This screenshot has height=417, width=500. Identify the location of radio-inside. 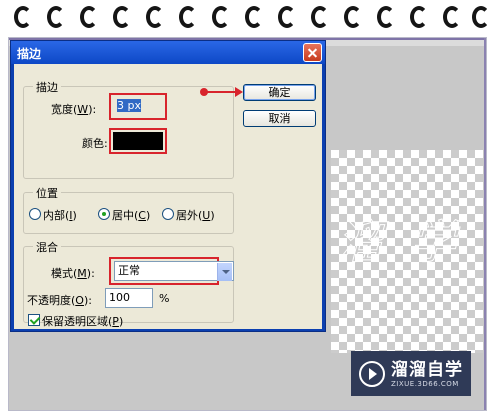
(35, 214).